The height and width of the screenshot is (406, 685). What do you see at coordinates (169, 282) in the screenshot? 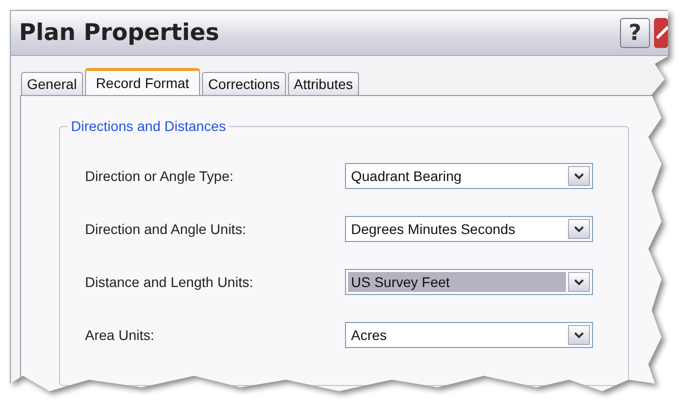
I see `field-label: Distance and Length Units:` at bounding box center [169, 282].